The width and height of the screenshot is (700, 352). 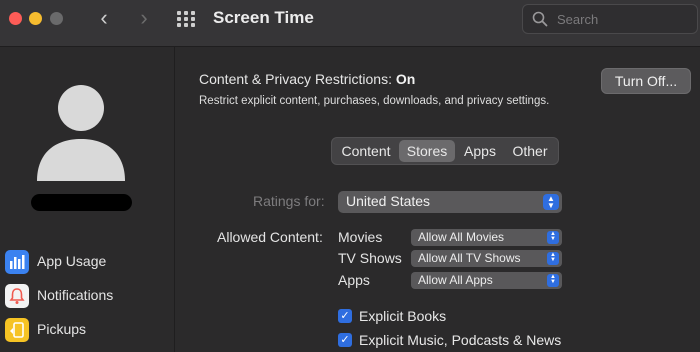 I want to click on tab-stores: Stores, so click(x=427, y=151).